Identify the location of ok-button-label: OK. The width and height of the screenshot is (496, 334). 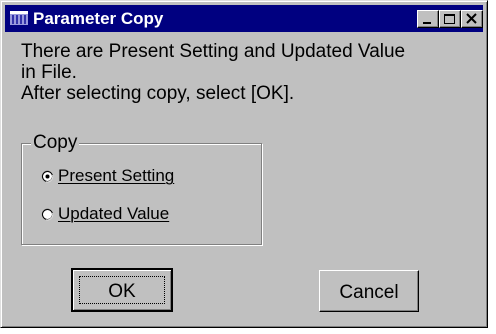
(122, 291).